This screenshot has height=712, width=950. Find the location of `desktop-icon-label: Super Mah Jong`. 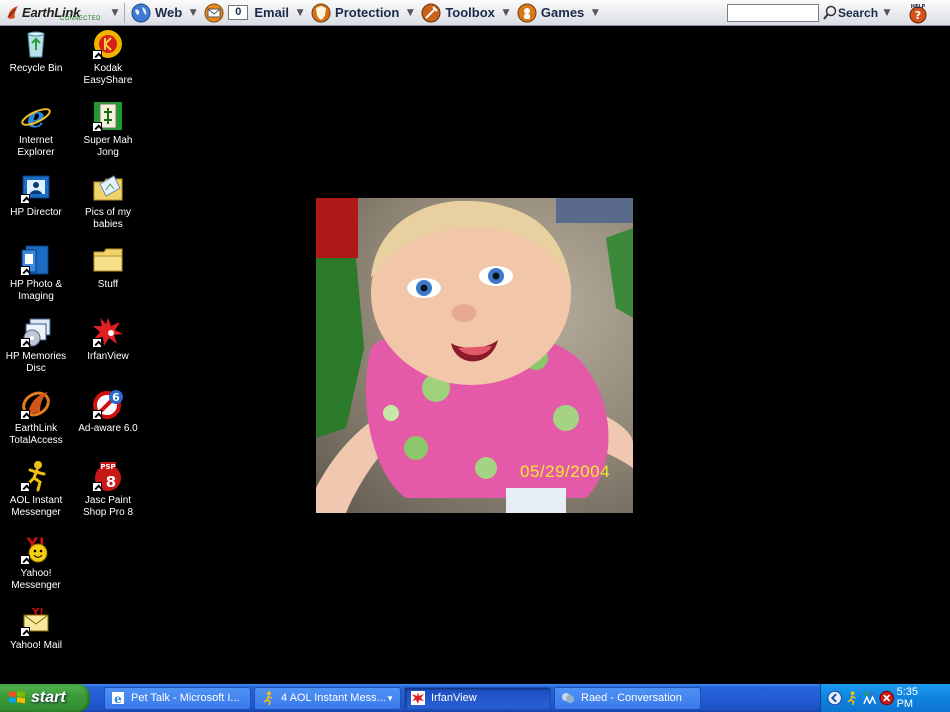

desktop-icon-label: Super Mah Jong is located at coordinates (108, 146).